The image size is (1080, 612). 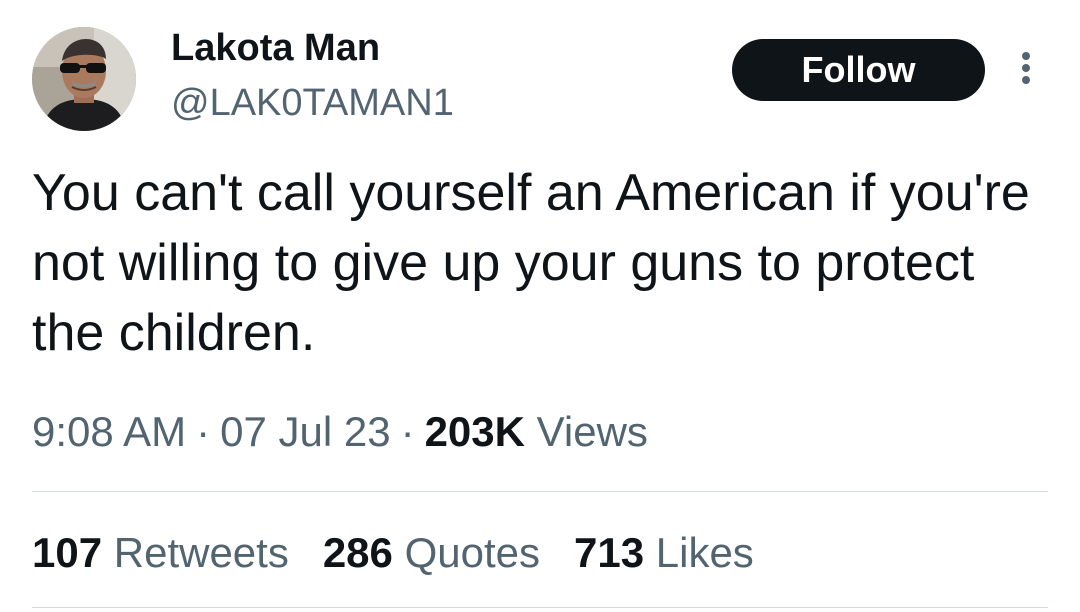 I want to click on author-display-name: Lakota Man, so click(x=275, y=48).